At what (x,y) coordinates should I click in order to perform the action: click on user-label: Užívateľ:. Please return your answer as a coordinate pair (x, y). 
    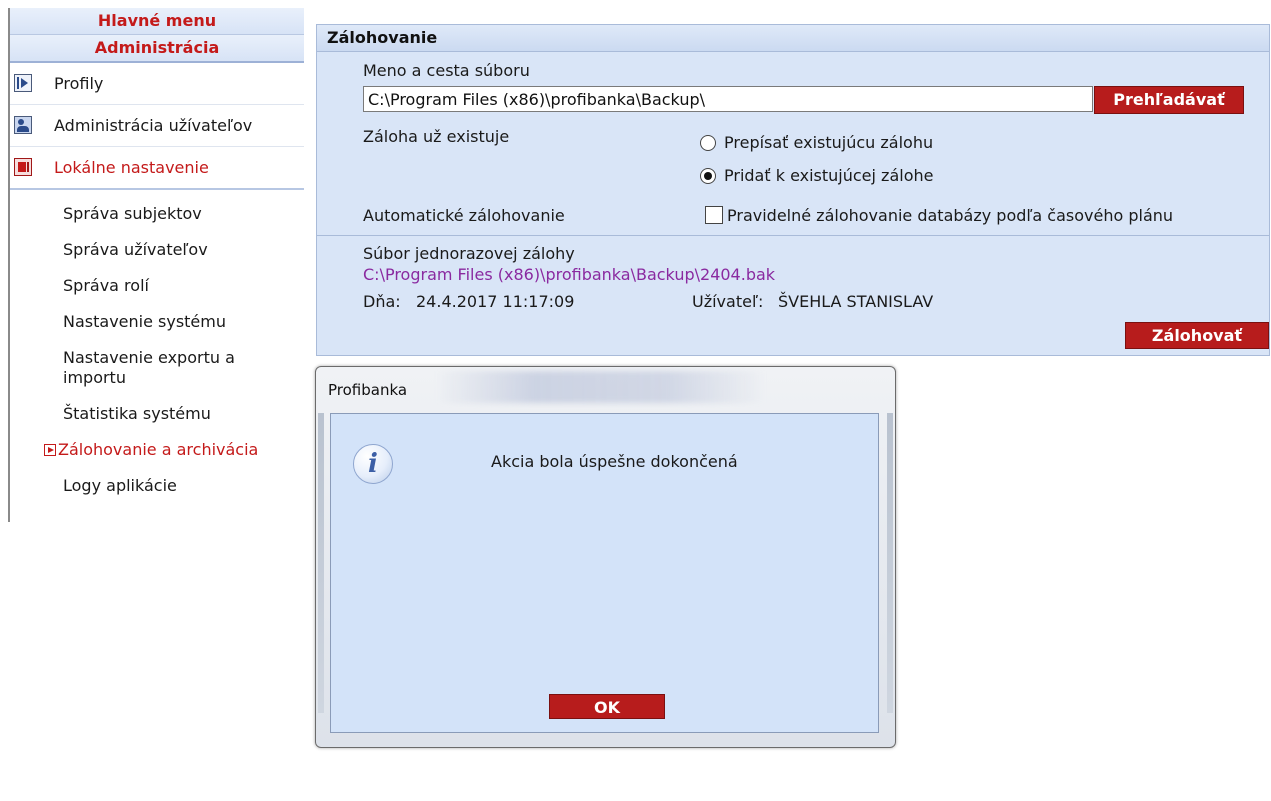
    Looking at the image, I should click on (728, 301).